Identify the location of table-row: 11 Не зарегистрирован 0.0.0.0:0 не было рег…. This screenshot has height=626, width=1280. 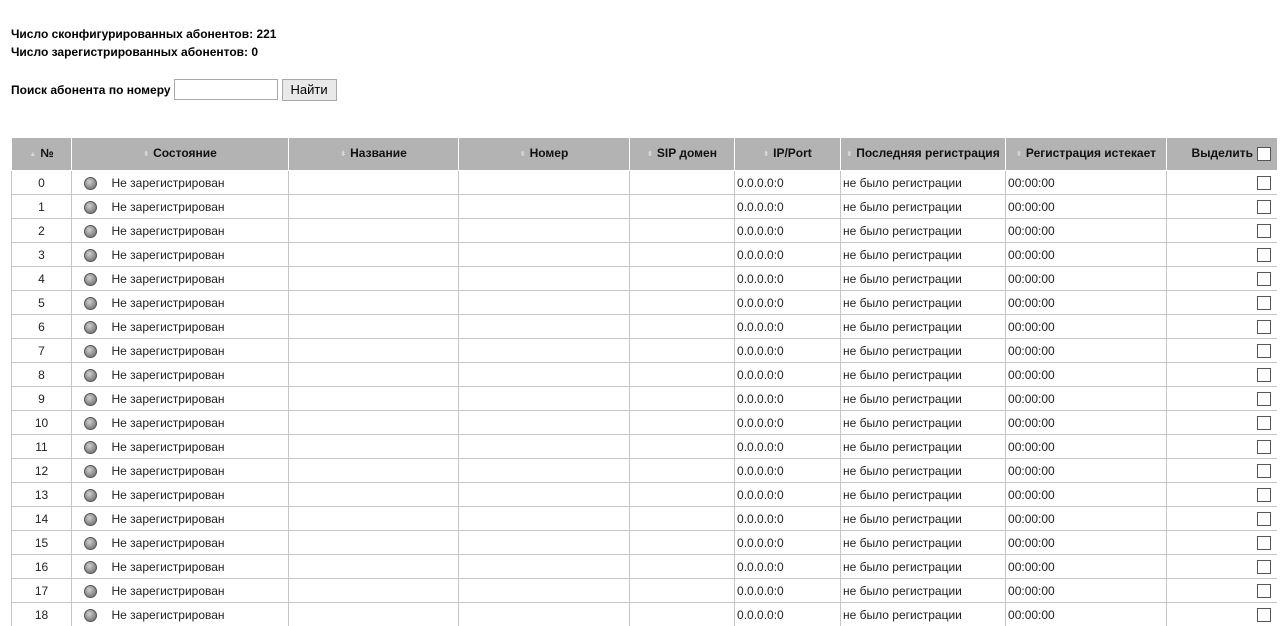
(644, 446).